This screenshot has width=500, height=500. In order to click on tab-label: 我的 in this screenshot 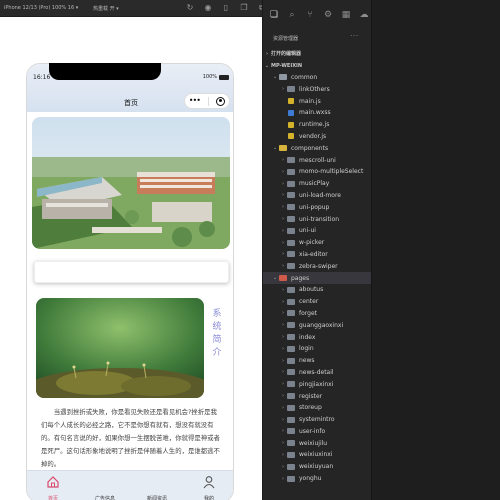, I will do `click(208, 498)`.